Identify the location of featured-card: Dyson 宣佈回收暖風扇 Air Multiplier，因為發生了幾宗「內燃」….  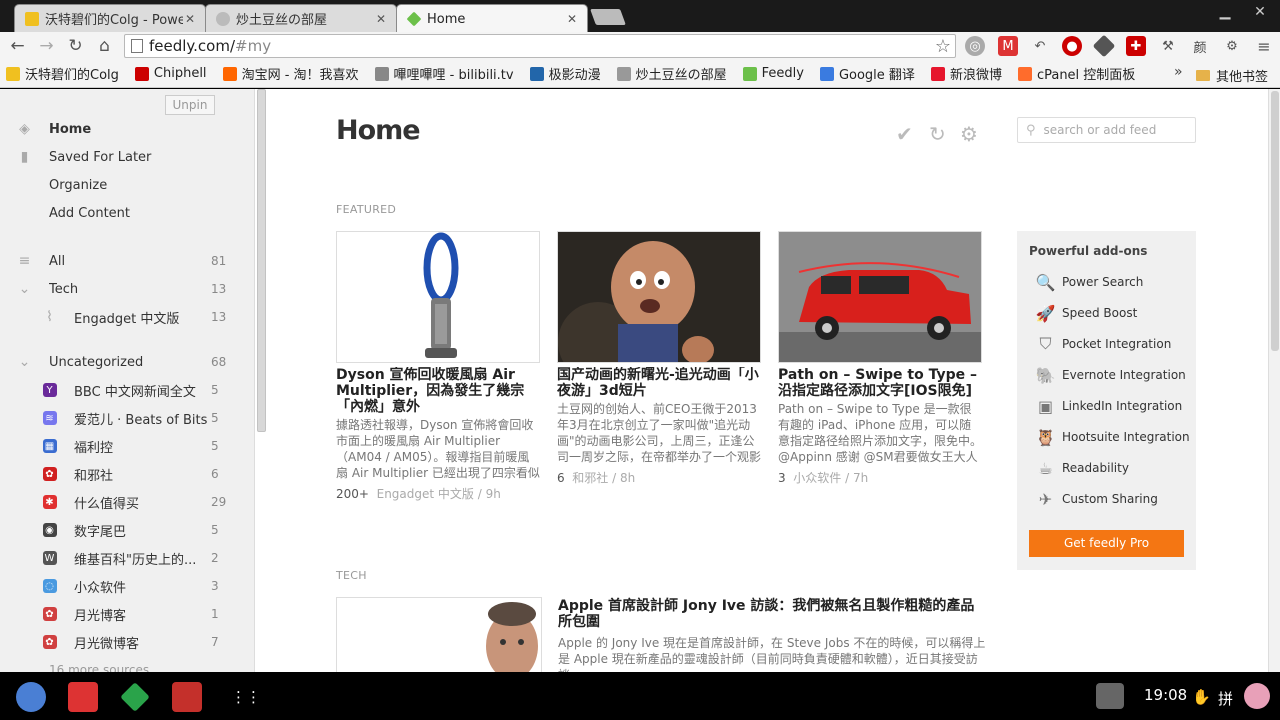
(438, 366).